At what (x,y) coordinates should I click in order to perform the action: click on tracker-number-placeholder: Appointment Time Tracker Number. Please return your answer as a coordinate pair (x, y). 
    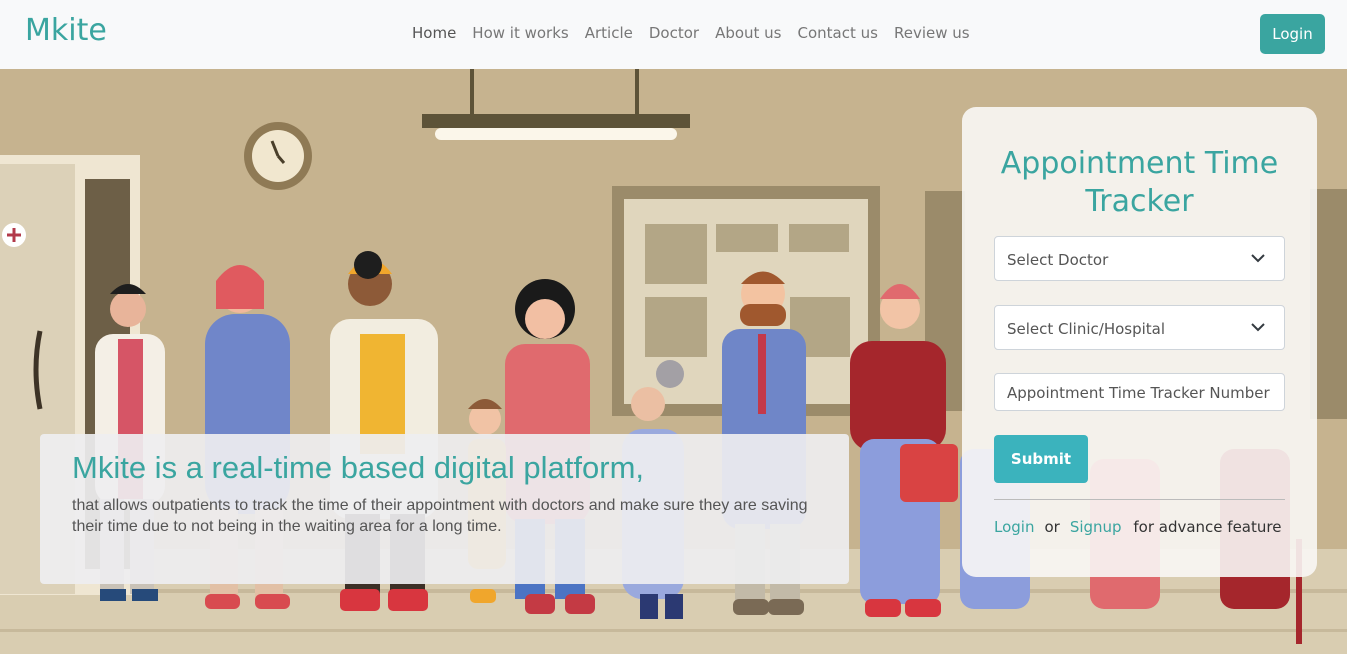
    Looking at the image, I should click on (1138, 393).